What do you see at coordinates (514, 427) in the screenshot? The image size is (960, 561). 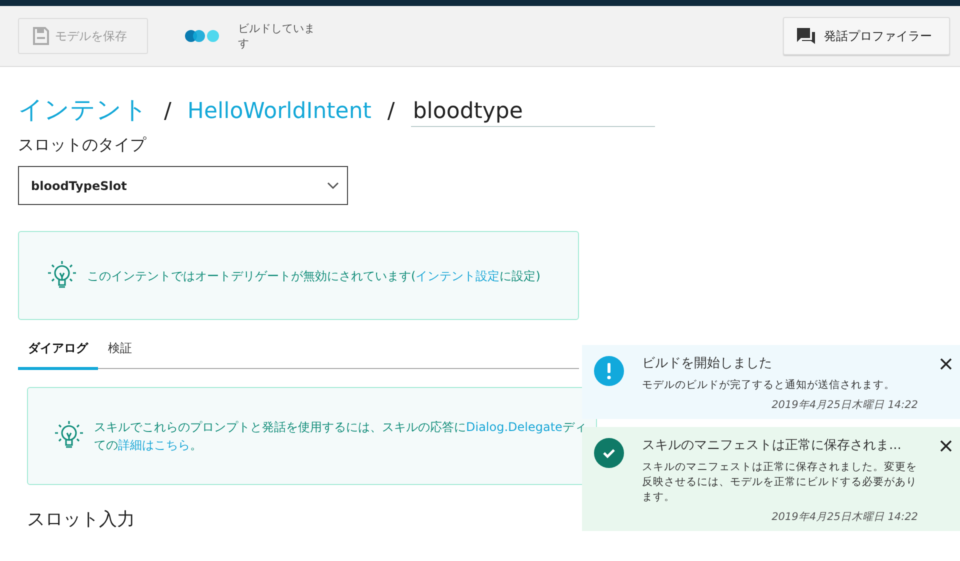 I see `help-link: Dialog.Delegate` at bounding box center [514, 427].